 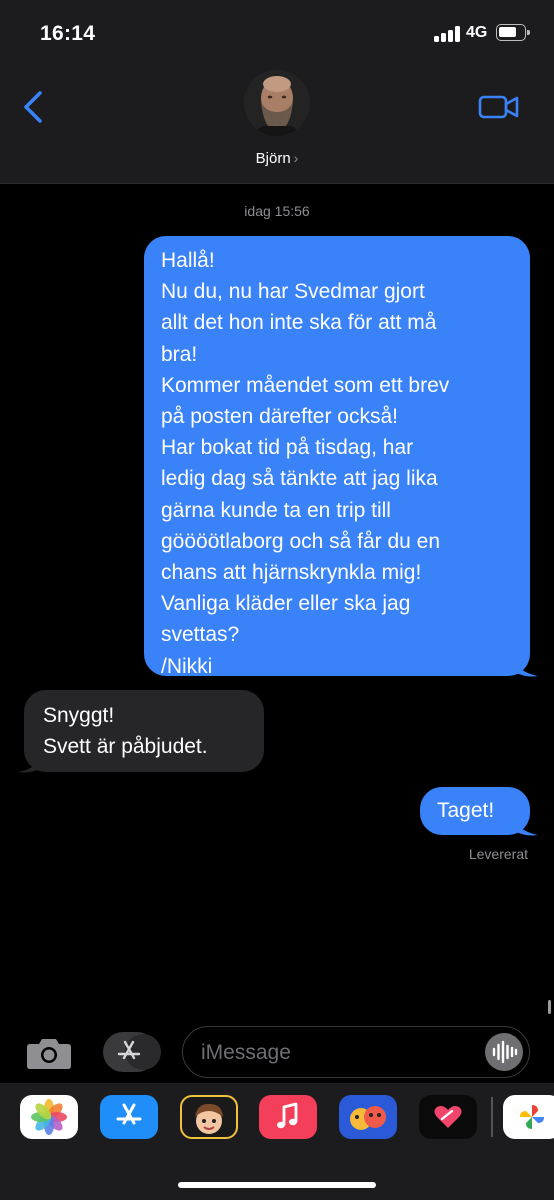 I want to click on battery-icon, so click(x=513, y=32).